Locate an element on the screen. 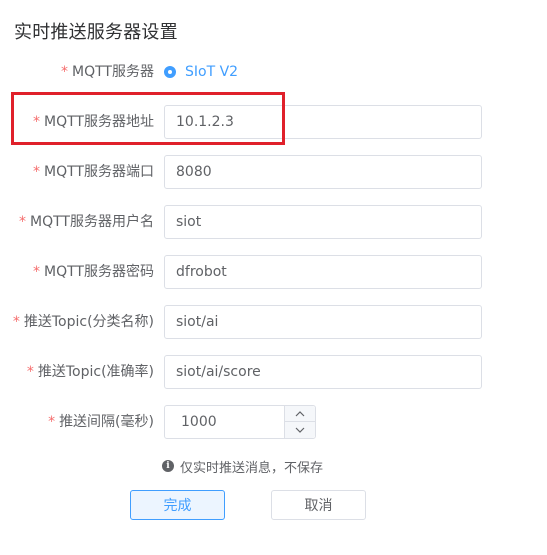 Image resolution: width=547 pixels, height=555 pixels. server-radio: SIoT V2 is located at coordinates (201, 72).